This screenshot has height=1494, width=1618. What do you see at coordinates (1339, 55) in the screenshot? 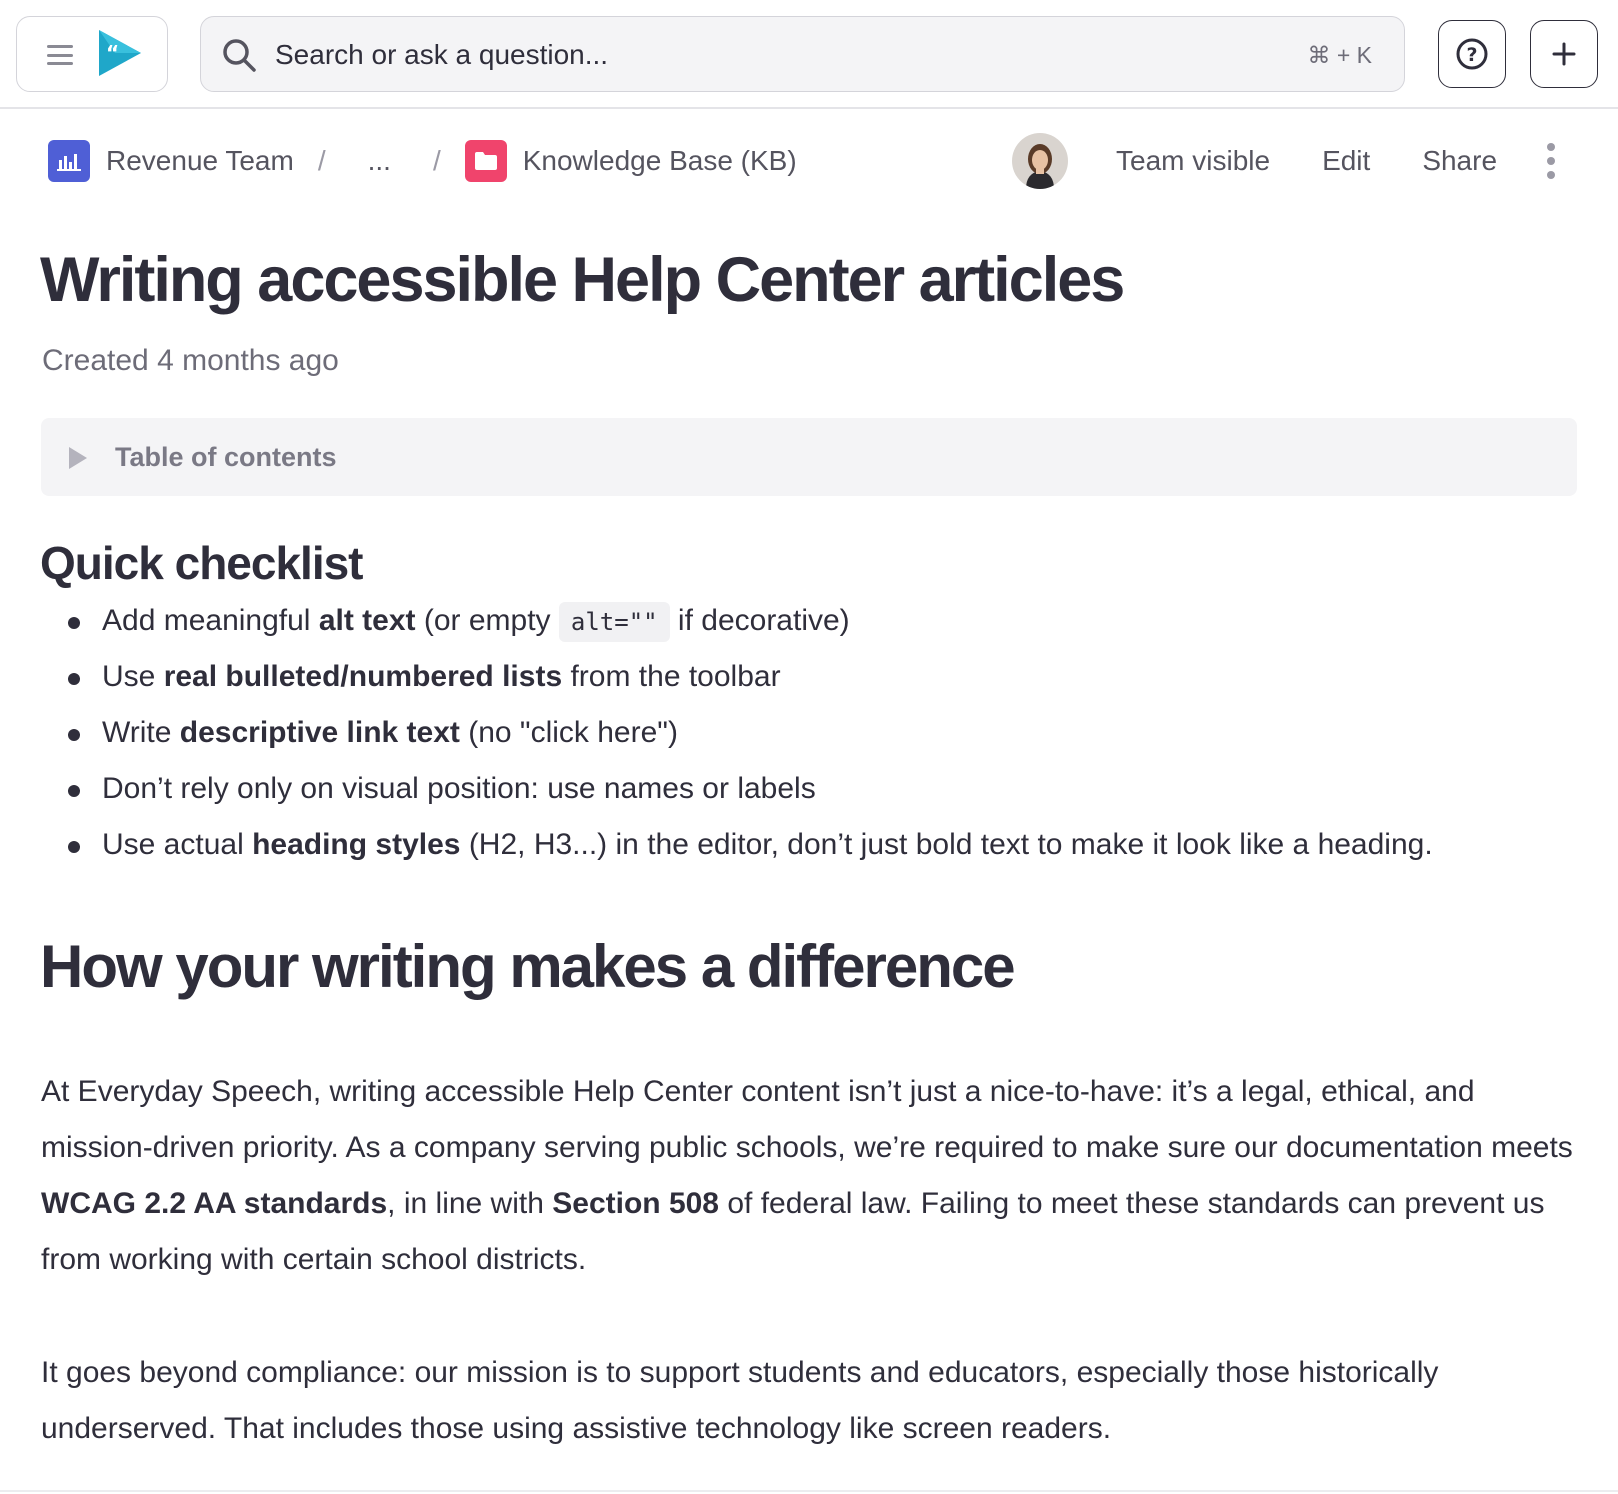
I see `search-shortcut-hint: ⌘ + K` at bounding box center [1339, 55].